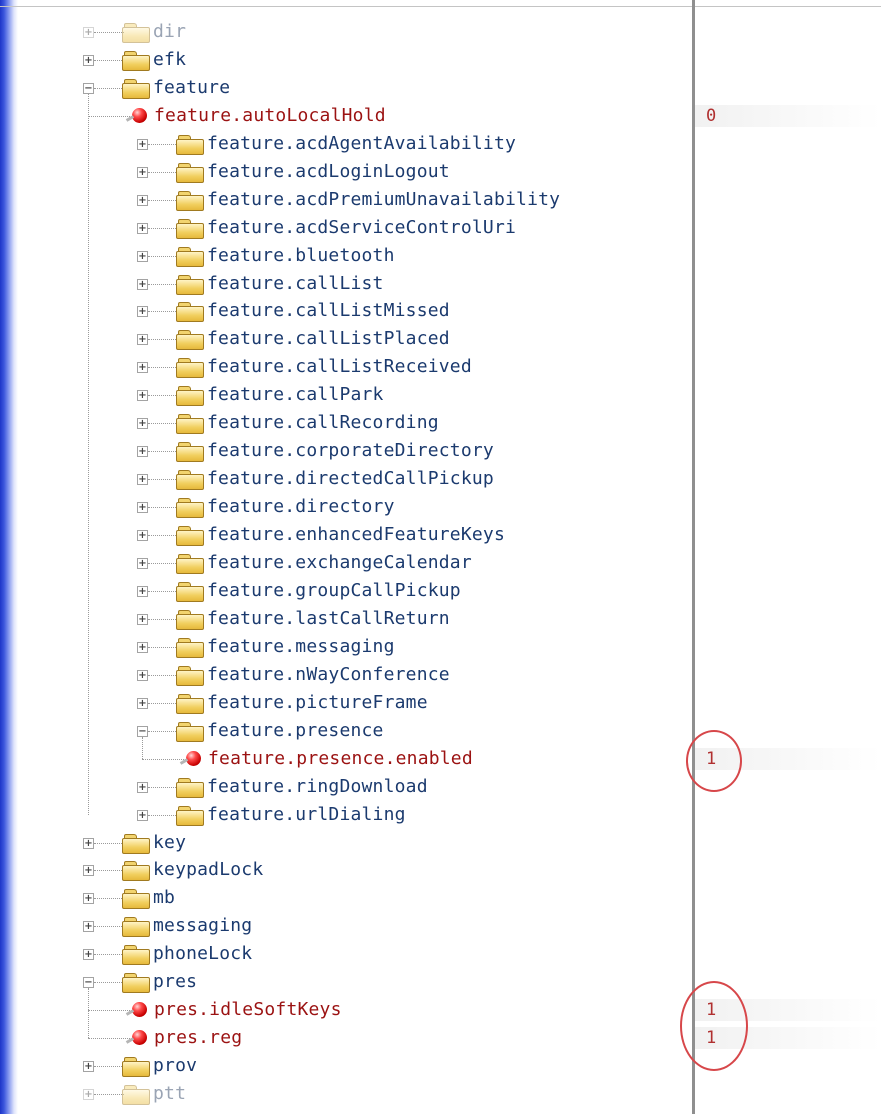 The image size is (881, 1114). Describe the element at coordinates (711, 116) in the screenshot. I see `parameter-value: 0` at that location.